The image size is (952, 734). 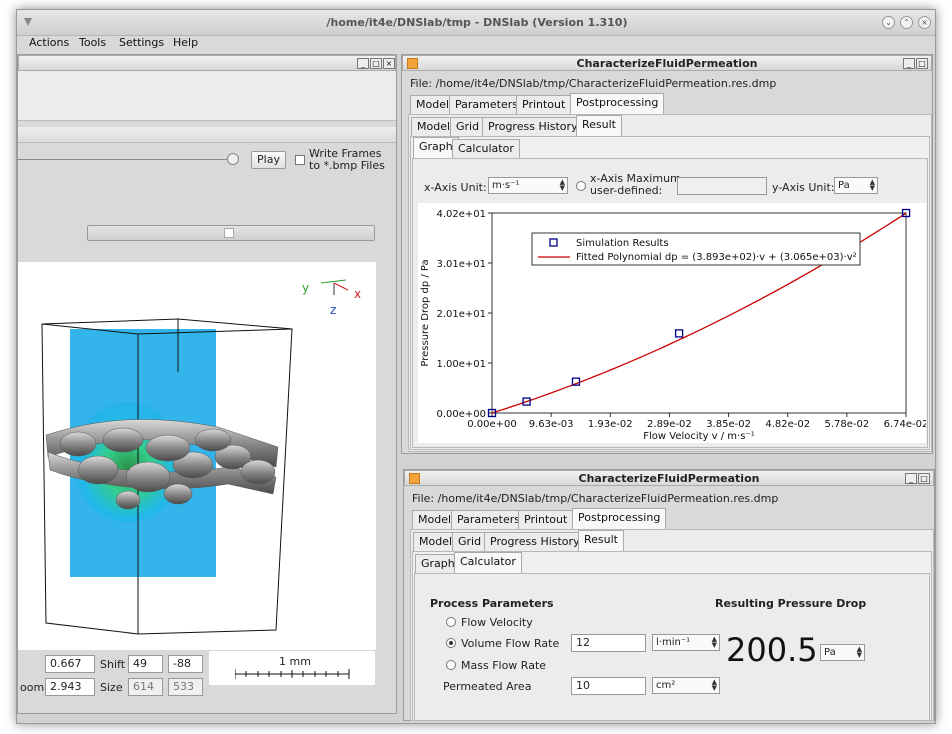 What do you see at coordinates (803, 187) in the screenshot?
I see `y-unit-label: y-Axis Unit:` at bounding box center [803, 187].